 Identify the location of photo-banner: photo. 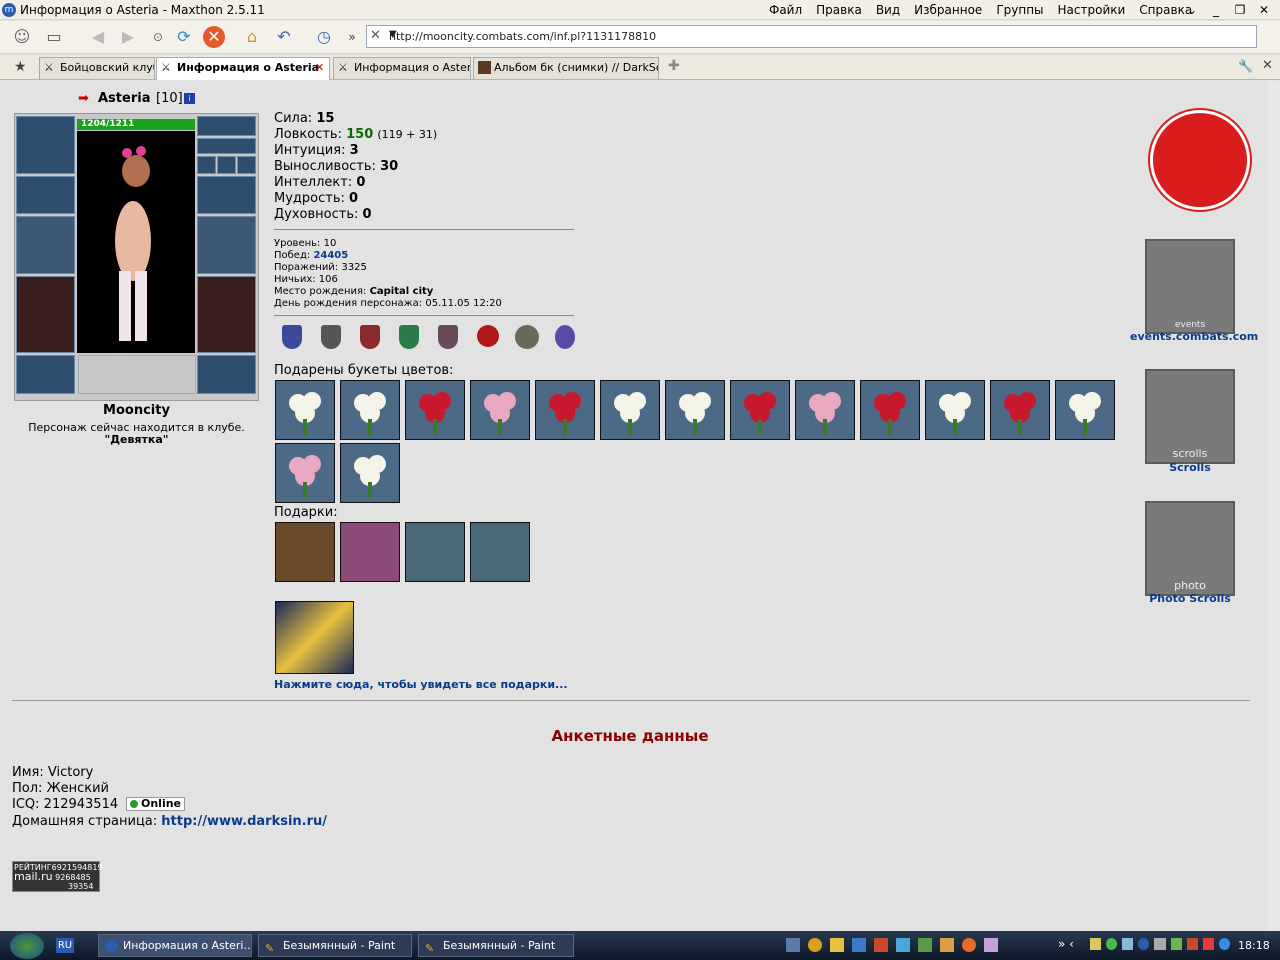
(1190, 548).